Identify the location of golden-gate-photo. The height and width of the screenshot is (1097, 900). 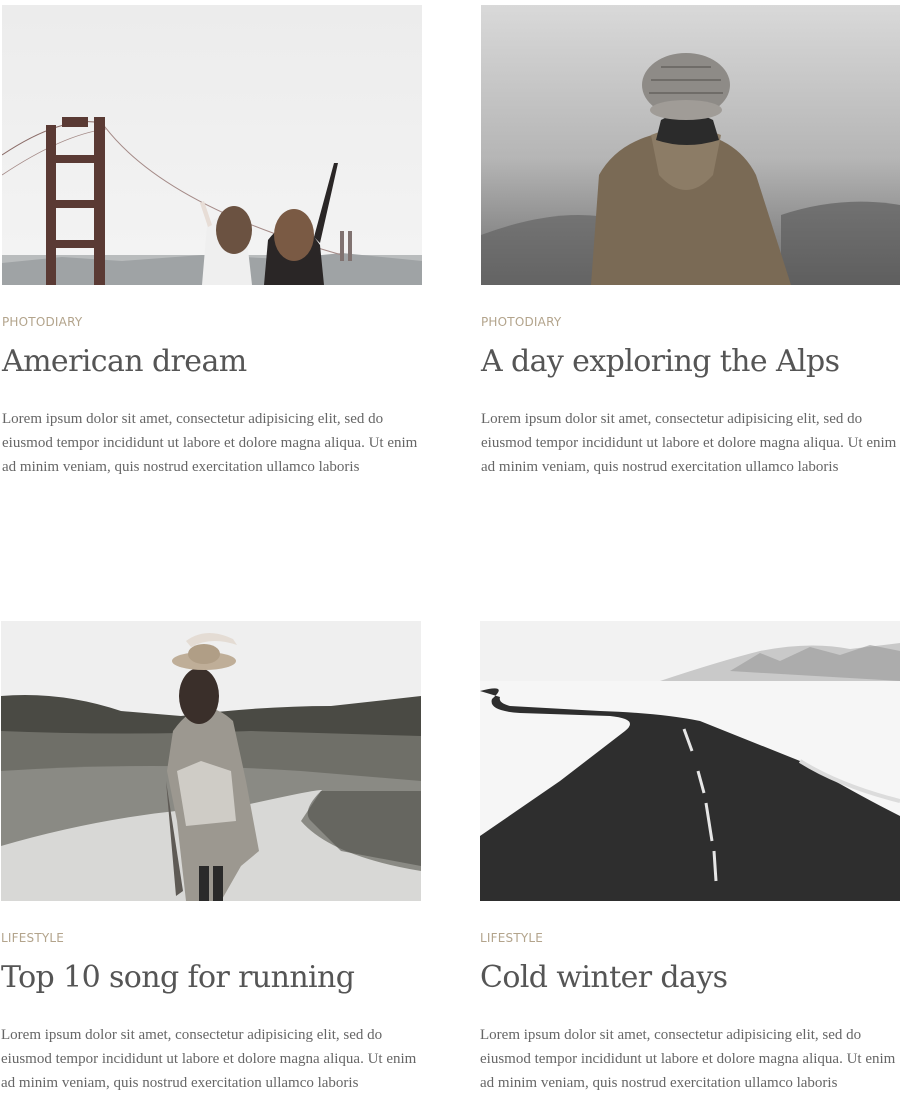
(212, 145).